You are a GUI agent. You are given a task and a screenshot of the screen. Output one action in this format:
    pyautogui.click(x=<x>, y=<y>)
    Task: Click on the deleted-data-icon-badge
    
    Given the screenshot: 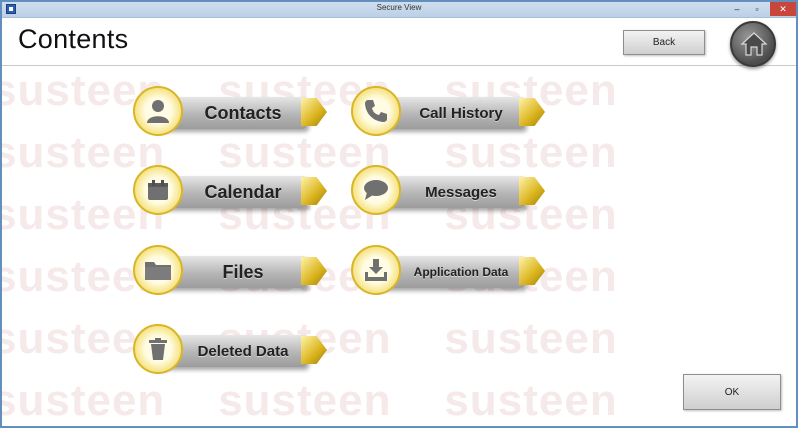 What is the action you would take?
    pyautogui.click(x=158, y=349)
    